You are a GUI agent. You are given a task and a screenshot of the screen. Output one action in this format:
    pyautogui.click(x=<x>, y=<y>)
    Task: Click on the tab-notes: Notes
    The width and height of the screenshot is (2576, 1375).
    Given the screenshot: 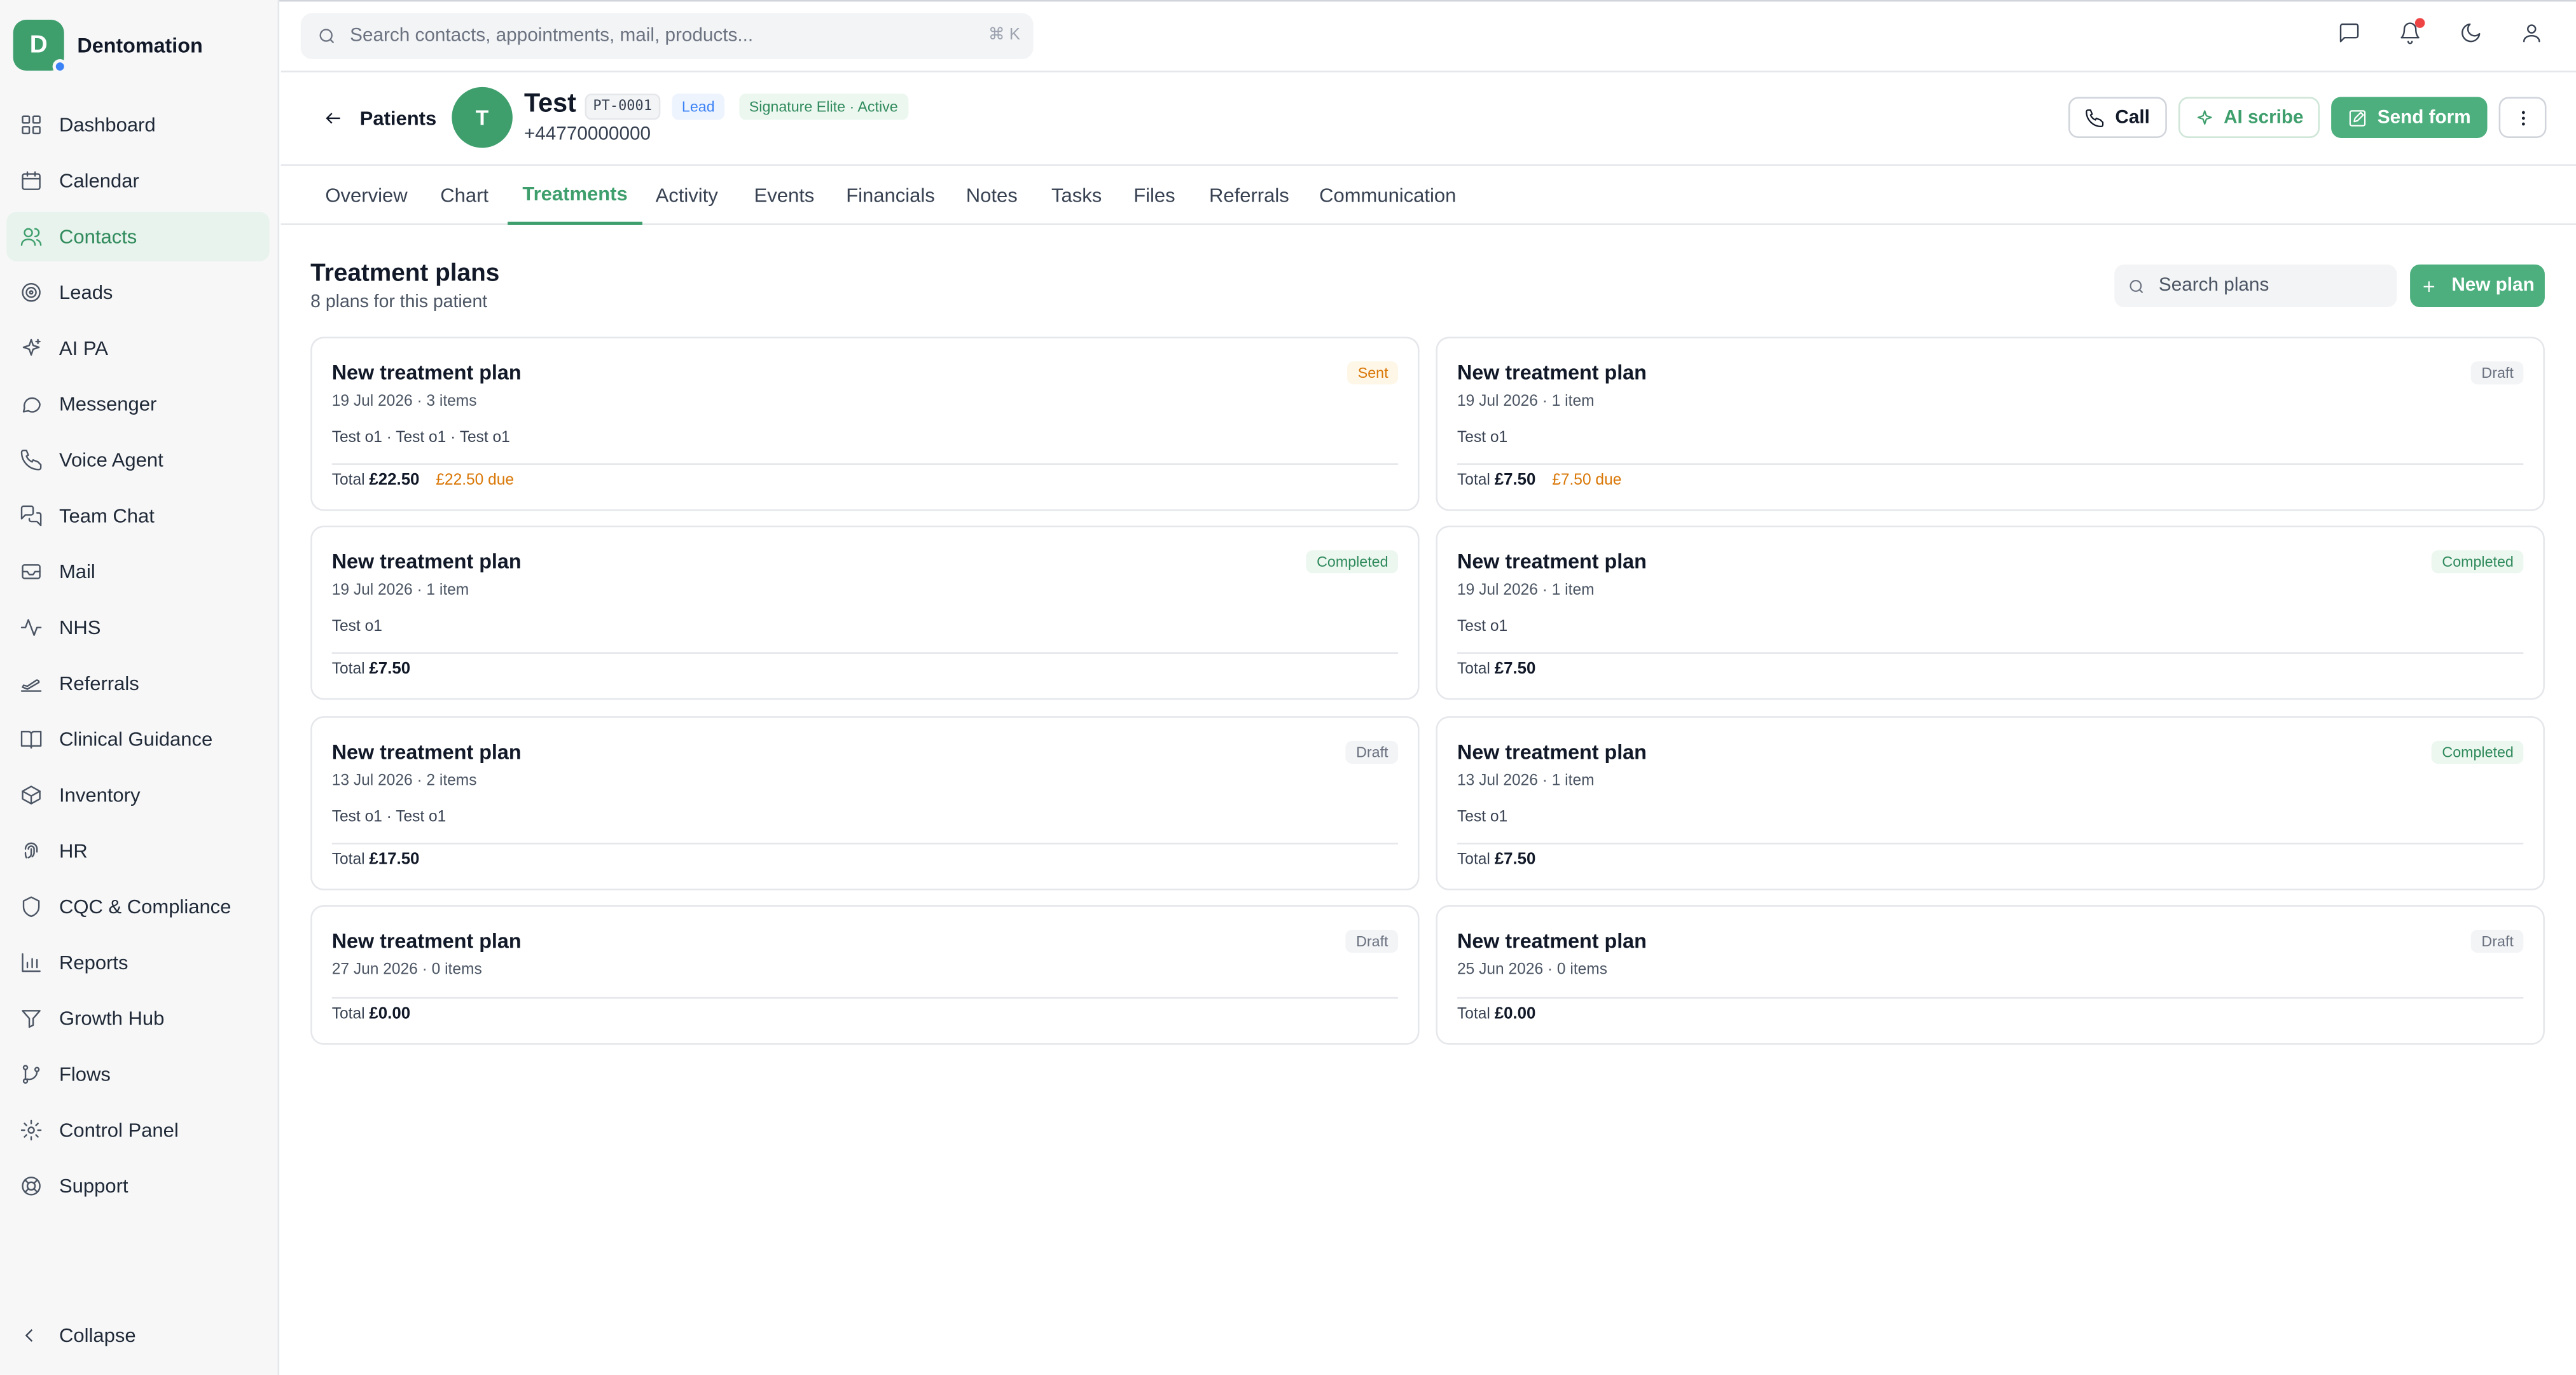 What is the action you would take?
    pyautogui.click(x=992, y=196)
    